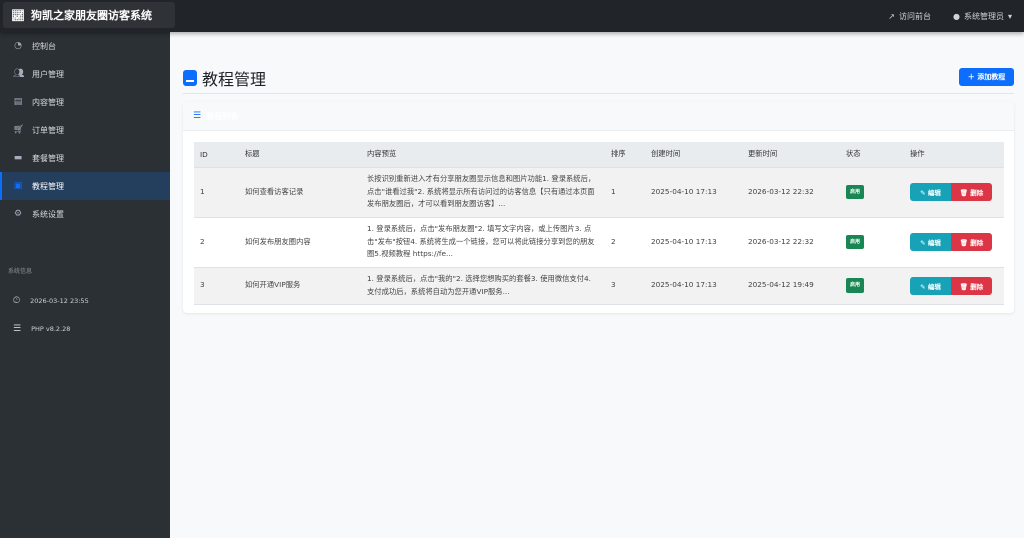 The height and width of the screenshot is (538, 1024). I want to click on visit-front-label: 访问前台, so click(915, 16).